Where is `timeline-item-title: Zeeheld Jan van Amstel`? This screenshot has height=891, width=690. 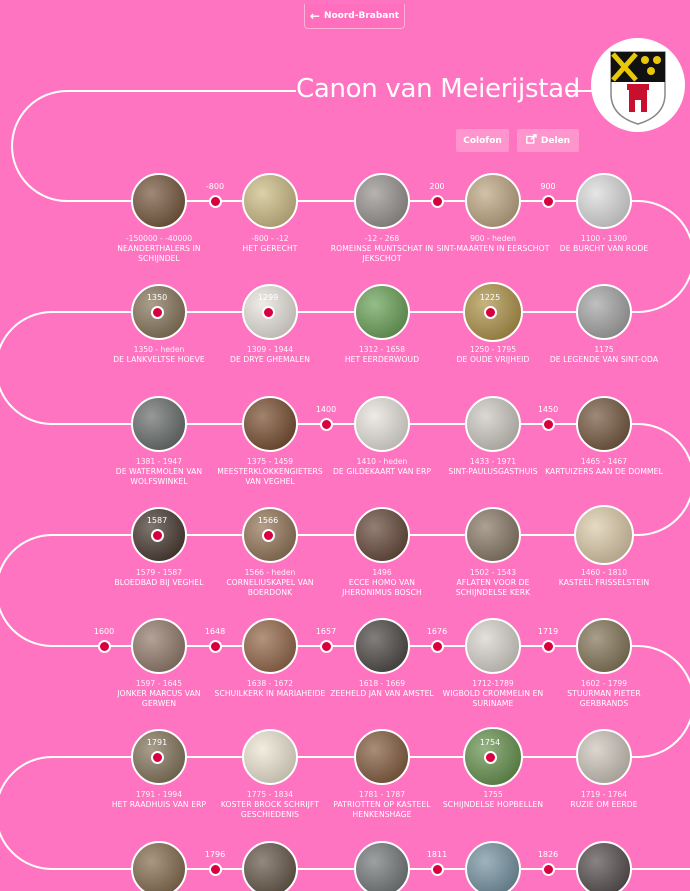 timeline-item-title: Zeeheld Jan van Amstel is located at coordinates (382, 693).